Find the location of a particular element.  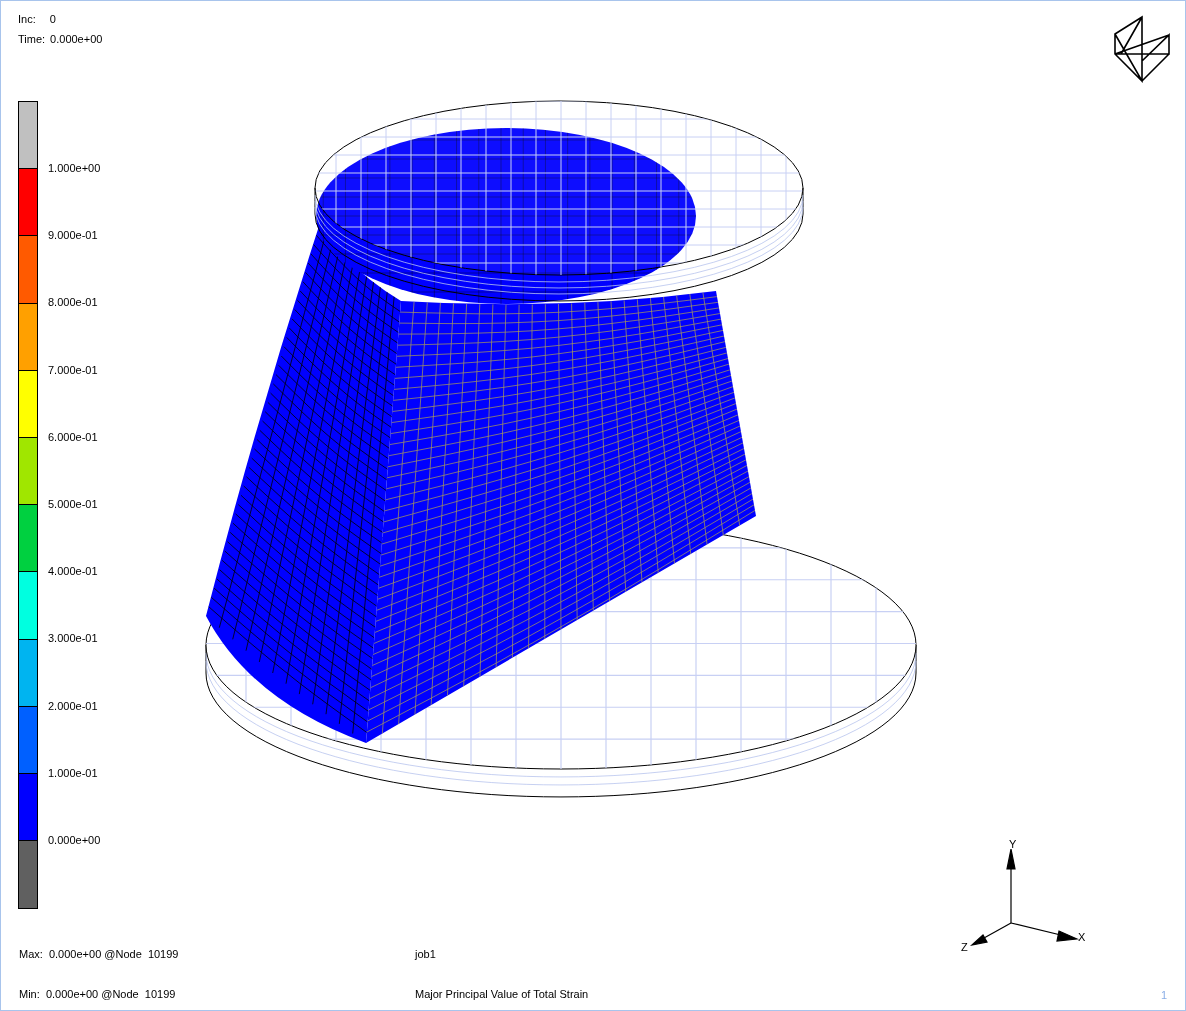

legend-label: 0.000e+00 is located at coordinates (74, 840).